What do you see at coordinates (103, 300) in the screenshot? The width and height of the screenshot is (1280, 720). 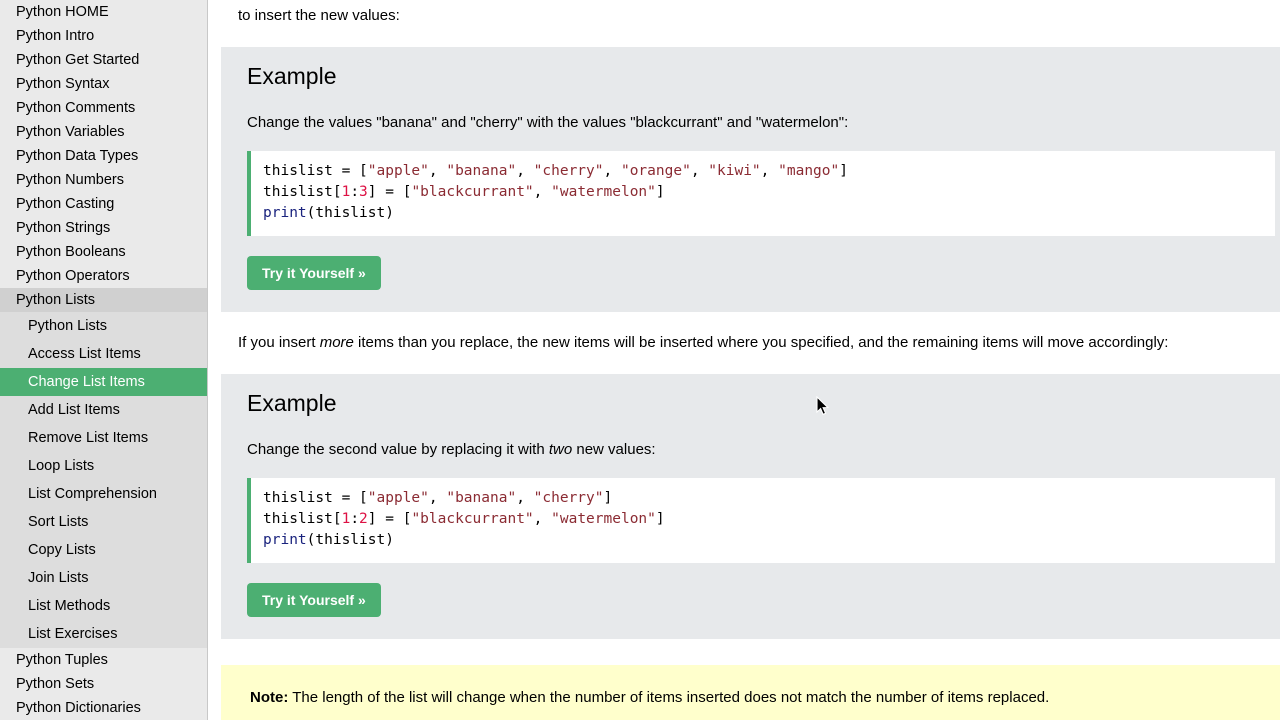 I see `sidebar-item-python-lists-section: Python Lists` at bounding box center [103, 300].